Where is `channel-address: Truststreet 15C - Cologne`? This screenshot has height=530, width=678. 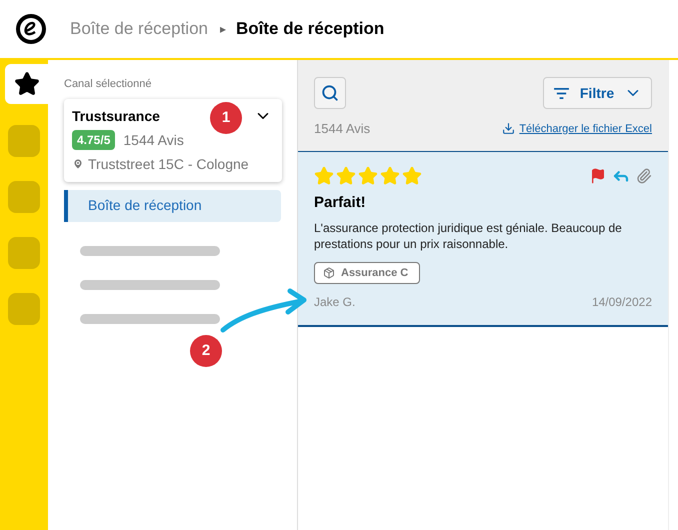 channel-address: Truststreet 15C - Cologne is located at coordinates (168, 164).